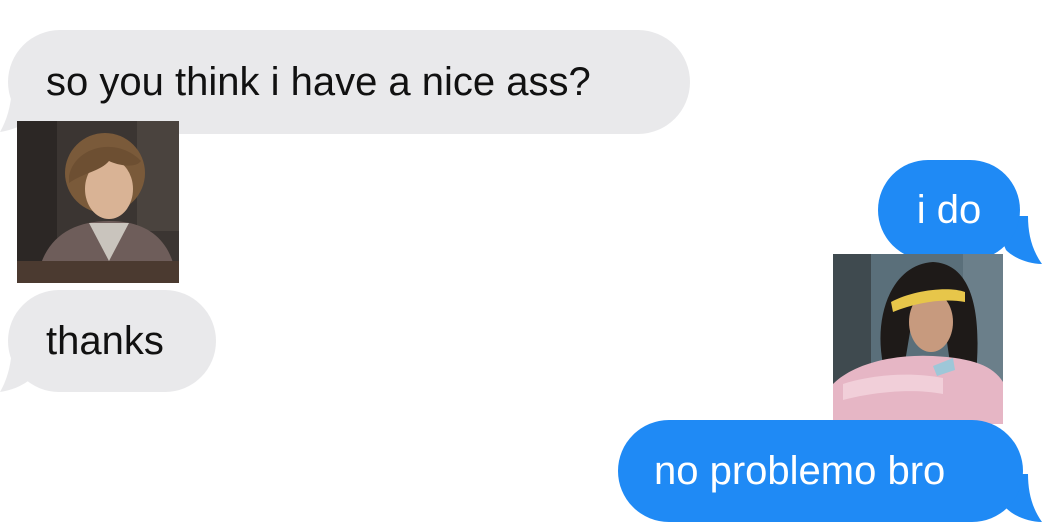  I want to click on message-bubble-incoming: so you think i have a nice ass?, so click(349, 82).